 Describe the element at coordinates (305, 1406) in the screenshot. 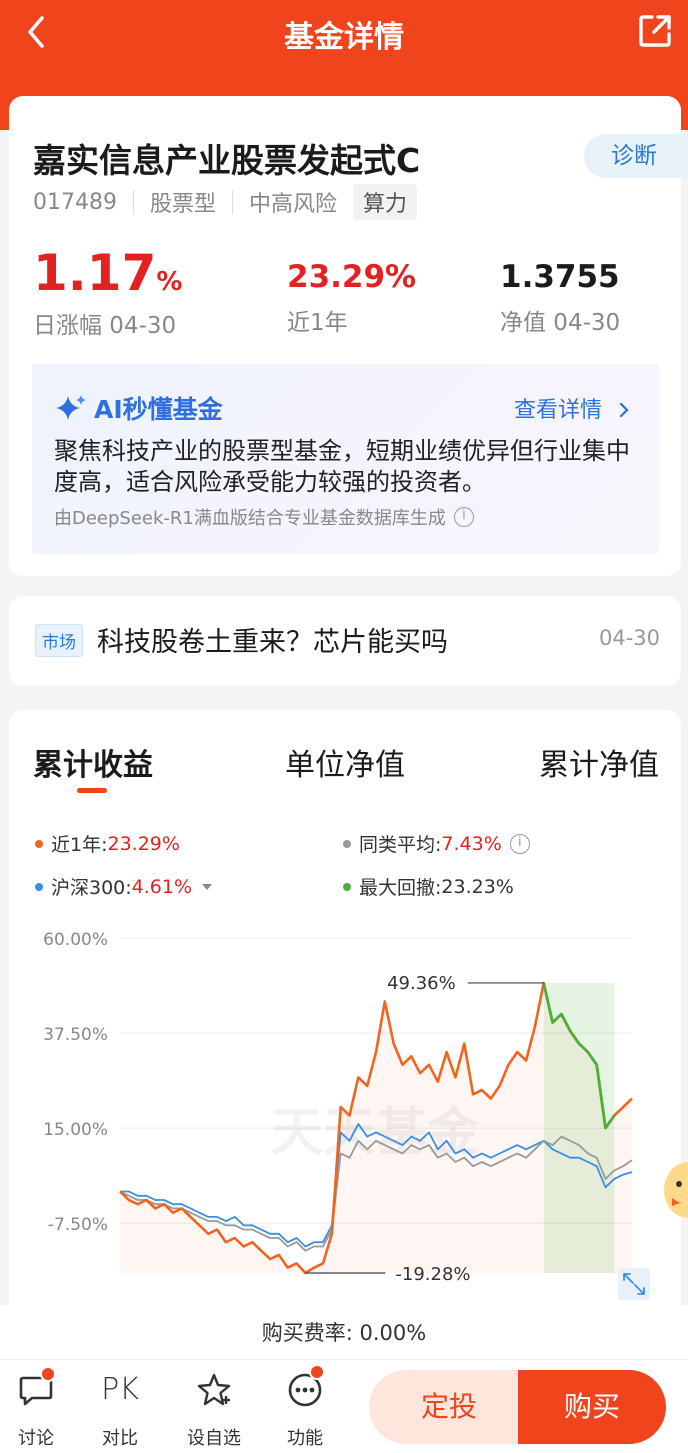

I see `functions-button: 功能` at that location.